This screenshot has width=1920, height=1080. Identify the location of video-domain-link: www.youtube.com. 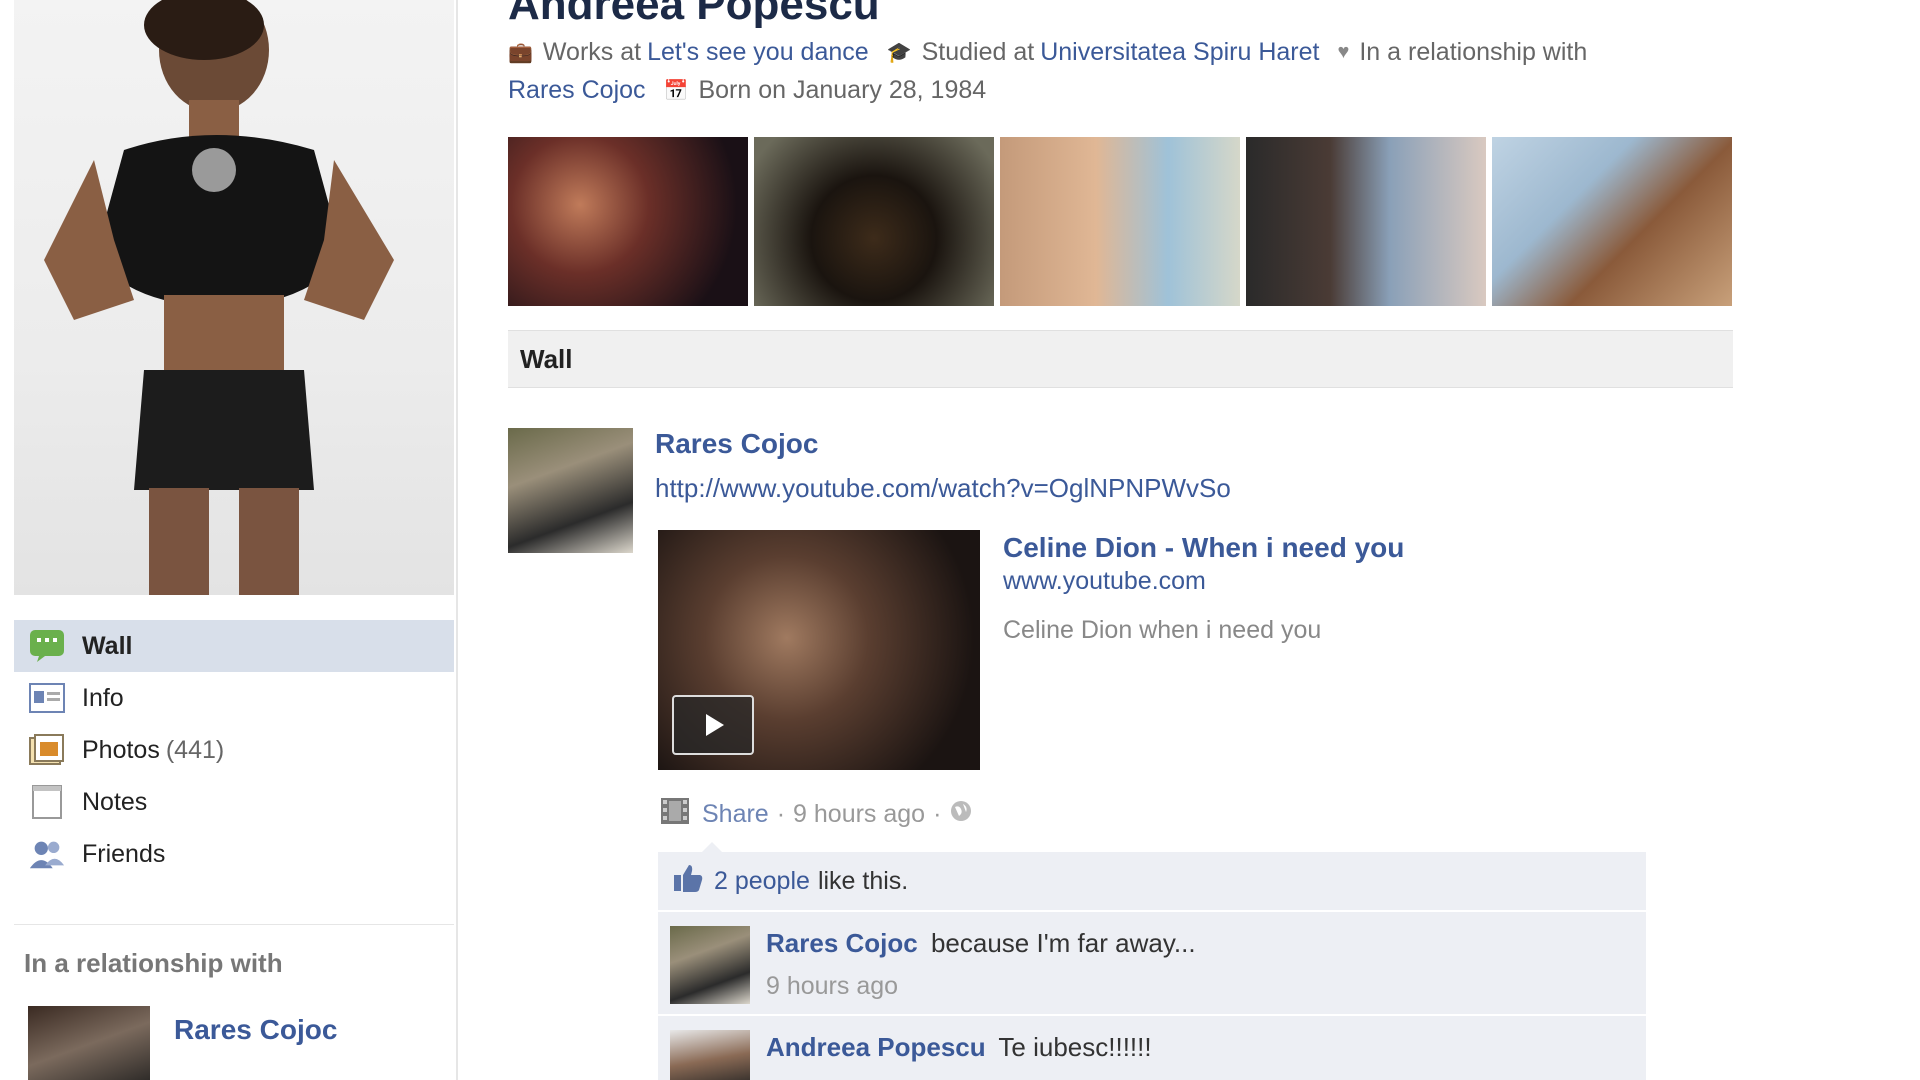
(1104, 581).